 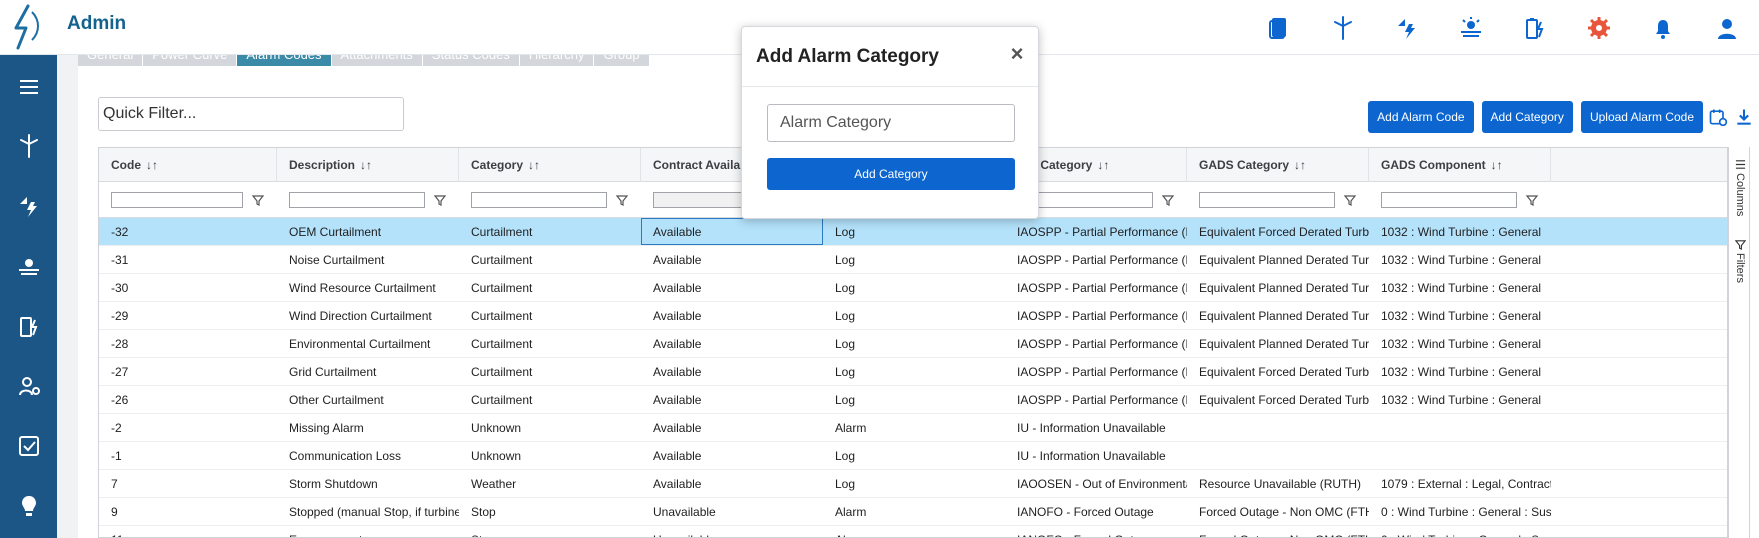 I want to click on cell-gads-category: Resource Unavailable (RUTH), so click(x=1278, y=483).